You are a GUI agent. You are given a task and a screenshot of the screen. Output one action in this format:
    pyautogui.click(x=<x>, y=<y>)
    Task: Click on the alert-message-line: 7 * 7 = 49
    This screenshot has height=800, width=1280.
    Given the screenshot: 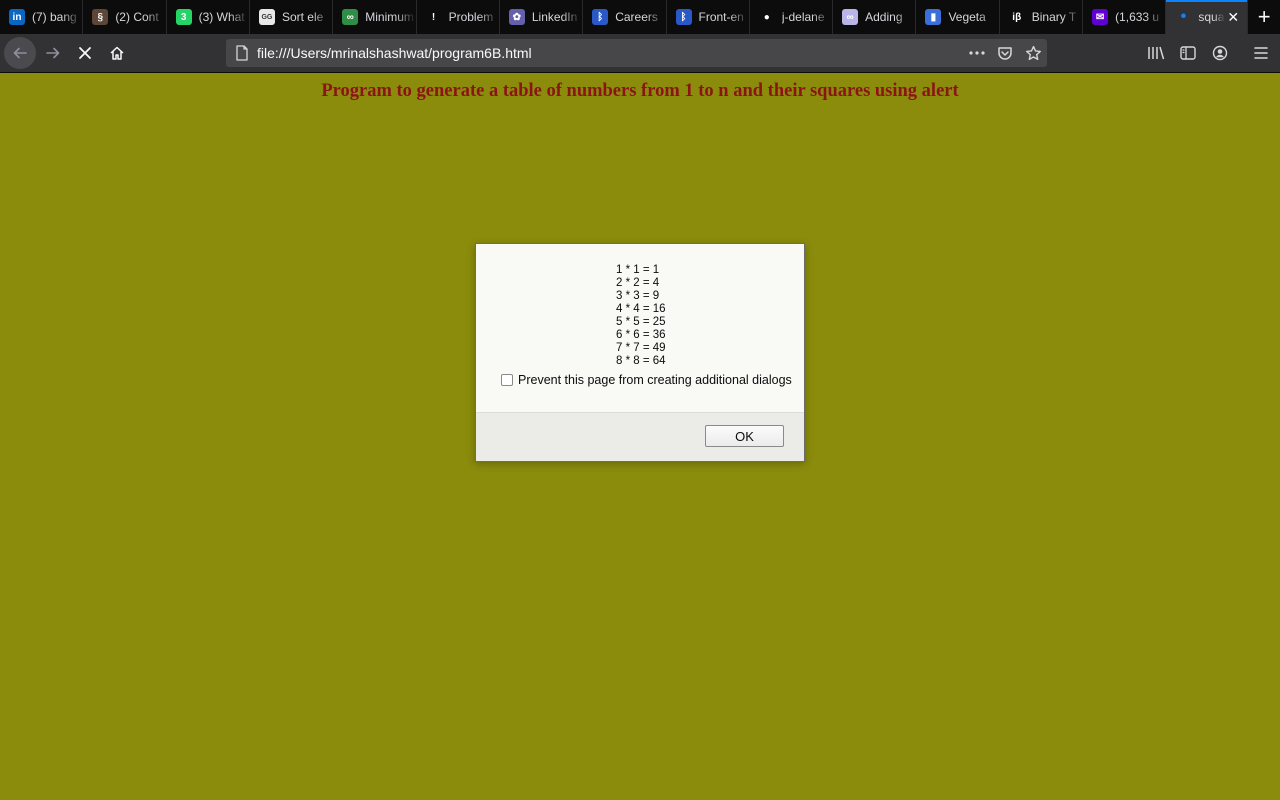 What is the action you would take?
    pyautogui.click(x=641, y=348)
    